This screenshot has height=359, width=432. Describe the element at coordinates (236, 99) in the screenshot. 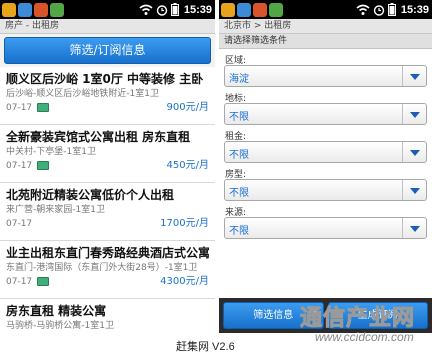

I see `field-label: 地标:` at that location.